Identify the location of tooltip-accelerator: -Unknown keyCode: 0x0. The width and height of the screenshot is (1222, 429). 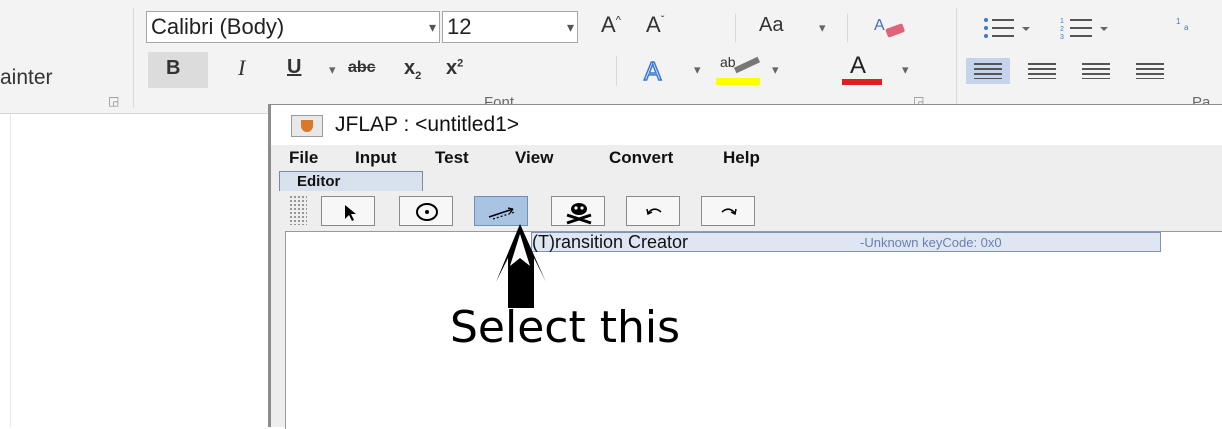
(931, 242).